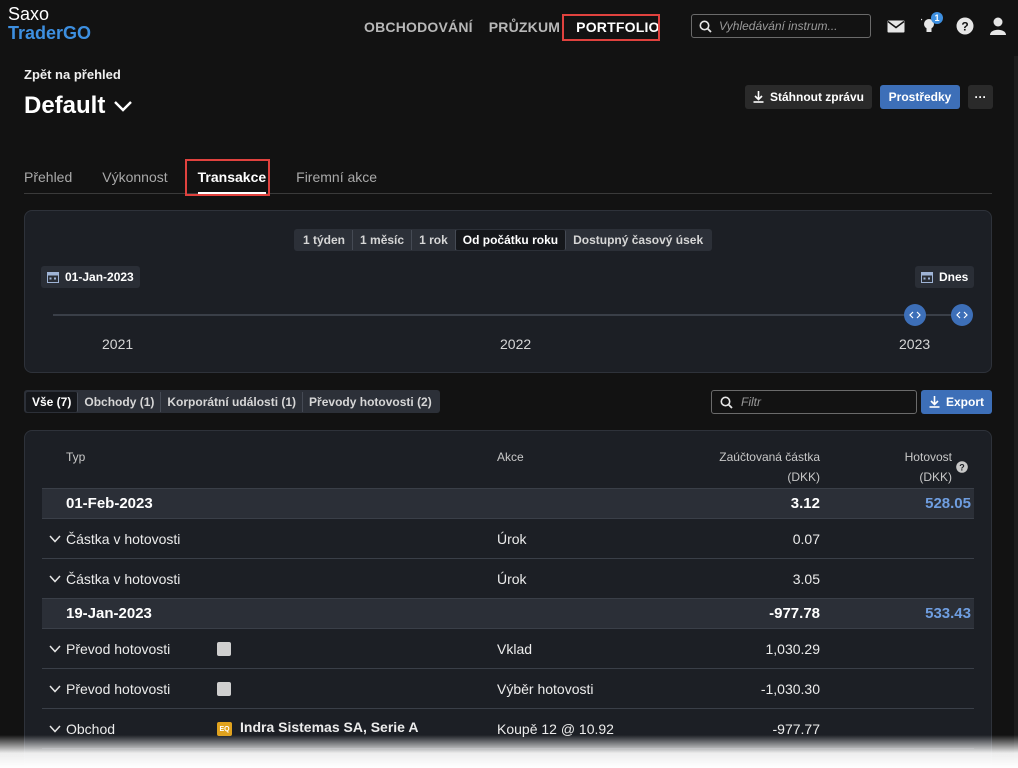 The image size is (1018, 768). Describe the element at coordinates (814, 402) in the screenshot. I see `filter-input: Filtr` at that location.